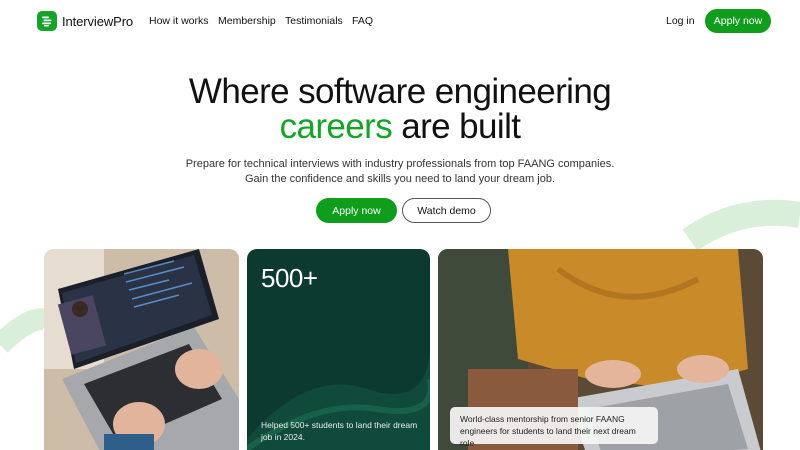  I want to click on hero-apply-button: Apply now, so click(356, 210).